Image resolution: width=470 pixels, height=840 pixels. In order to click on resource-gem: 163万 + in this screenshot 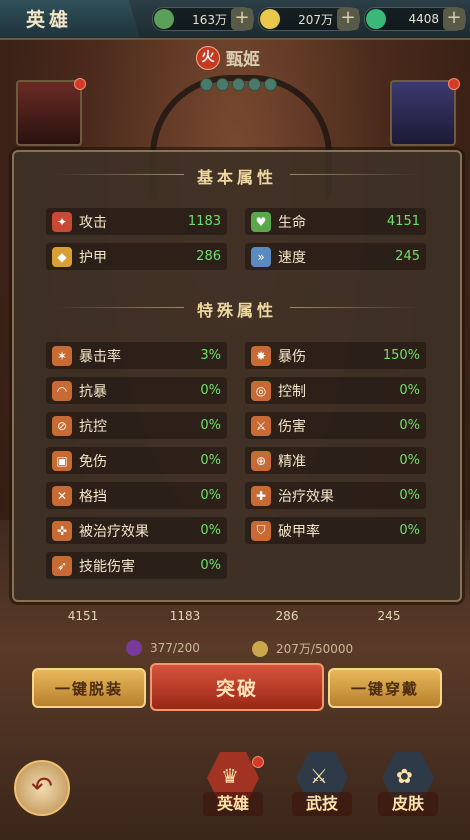, I will do `click(203, 19)`.